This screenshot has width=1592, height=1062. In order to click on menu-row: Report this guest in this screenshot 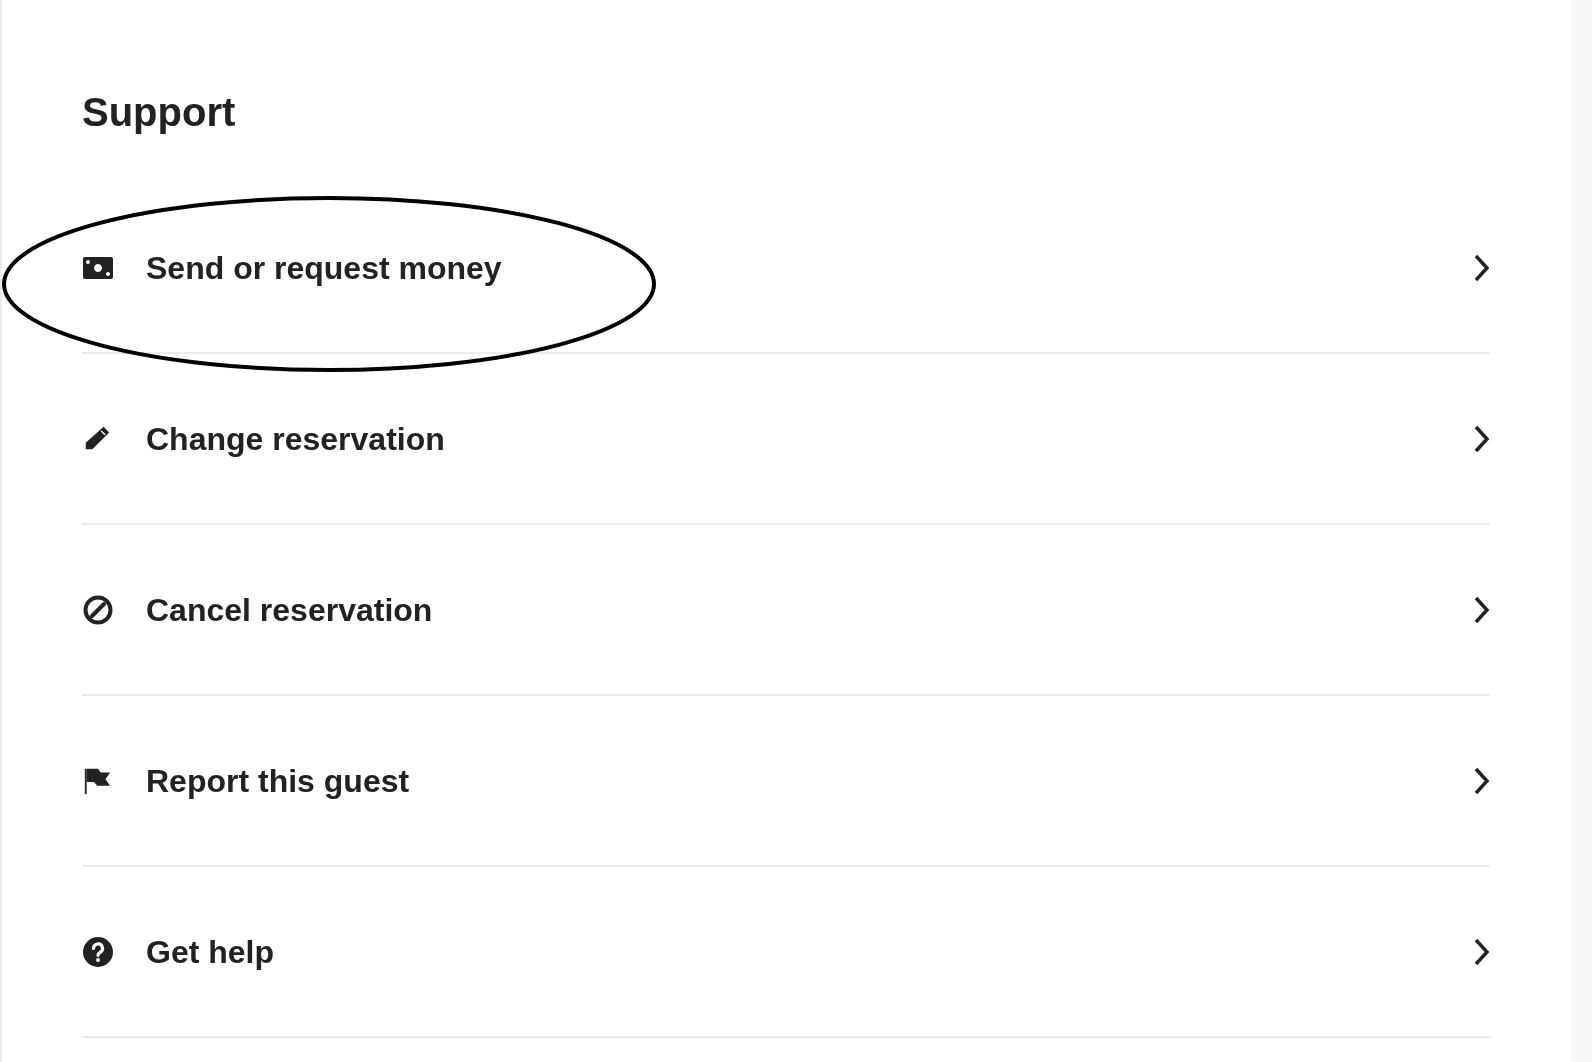, I will do `click(786, 781)`.